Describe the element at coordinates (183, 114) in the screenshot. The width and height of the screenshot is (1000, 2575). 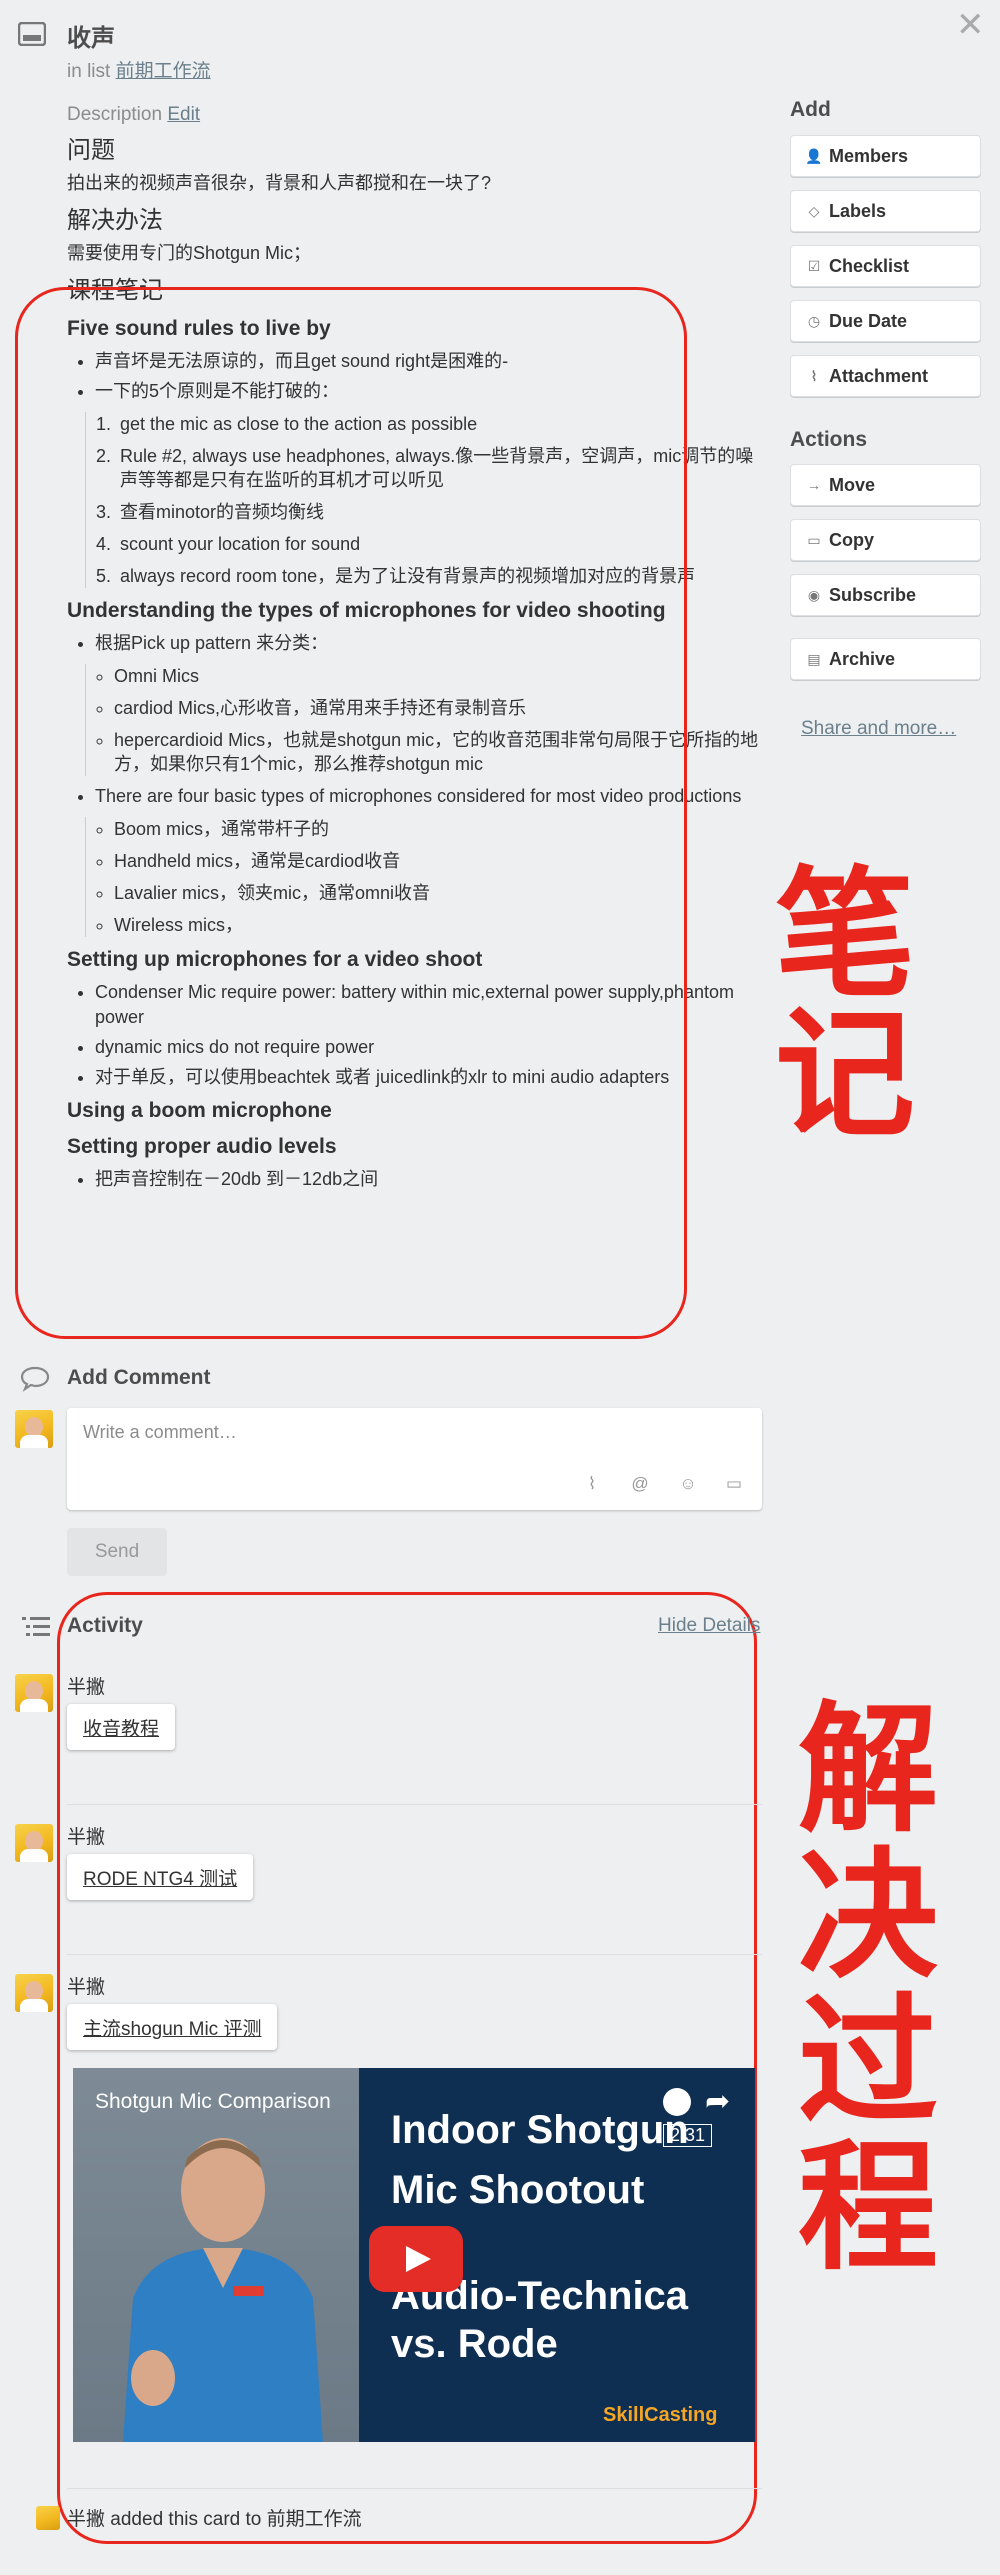
I see `edit-description-link: Edit` at that location.